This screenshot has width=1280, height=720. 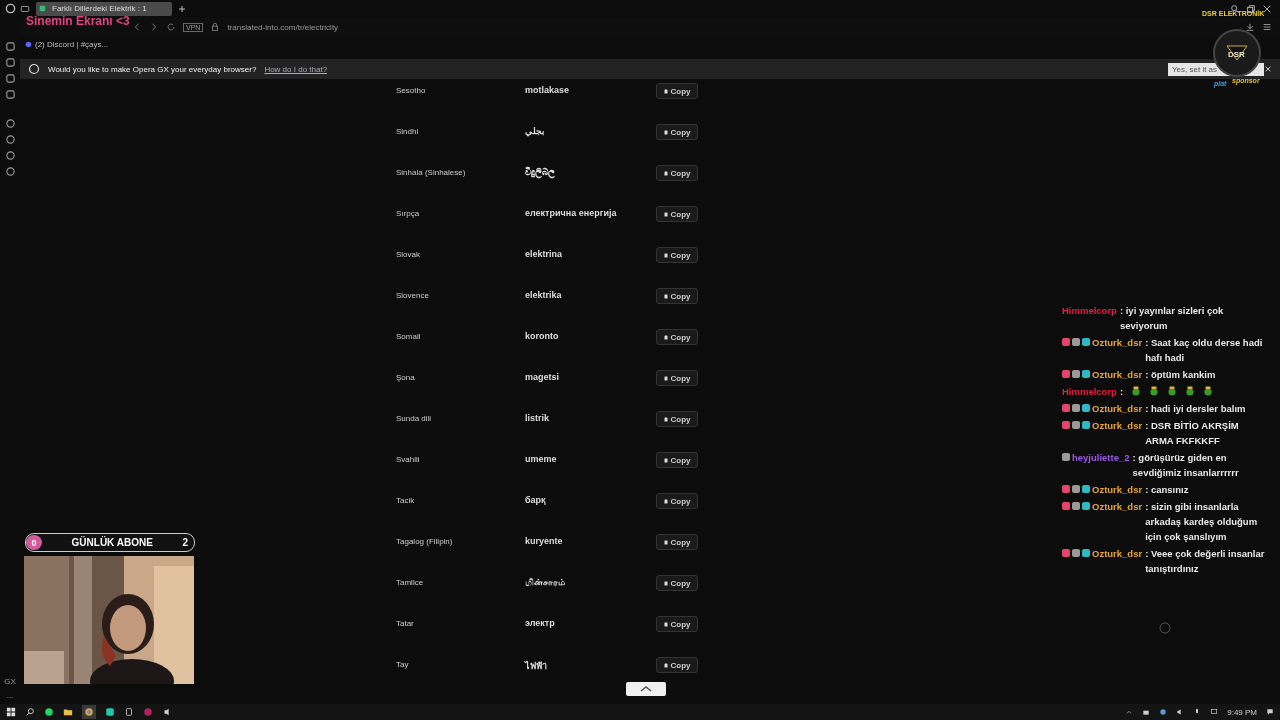 What do you see at coordinates (544, 294) in the screenshot?
I see `translation-text: elektrika` at bounding box center [544, 294].